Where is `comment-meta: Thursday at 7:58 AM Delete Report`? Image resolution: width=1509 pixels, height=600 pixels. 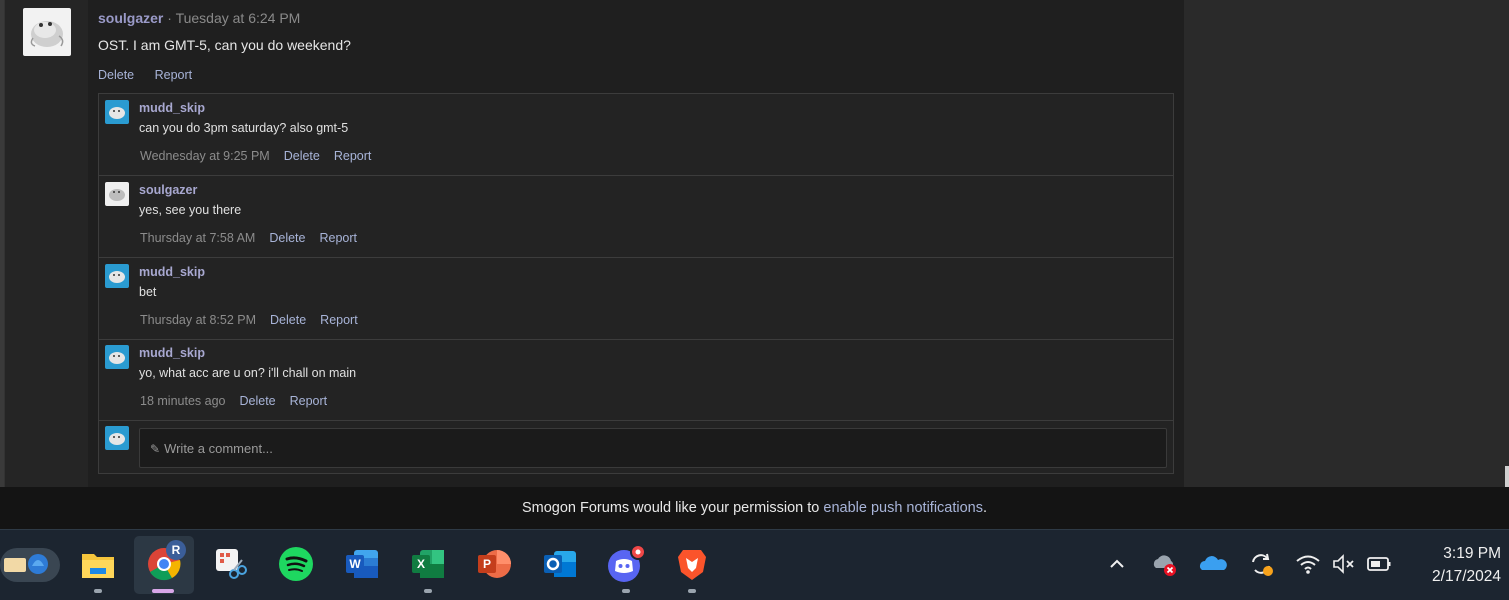
comment-meta: Thursday at 7:58 AM Delete Report is located at coordinates (248, 238).